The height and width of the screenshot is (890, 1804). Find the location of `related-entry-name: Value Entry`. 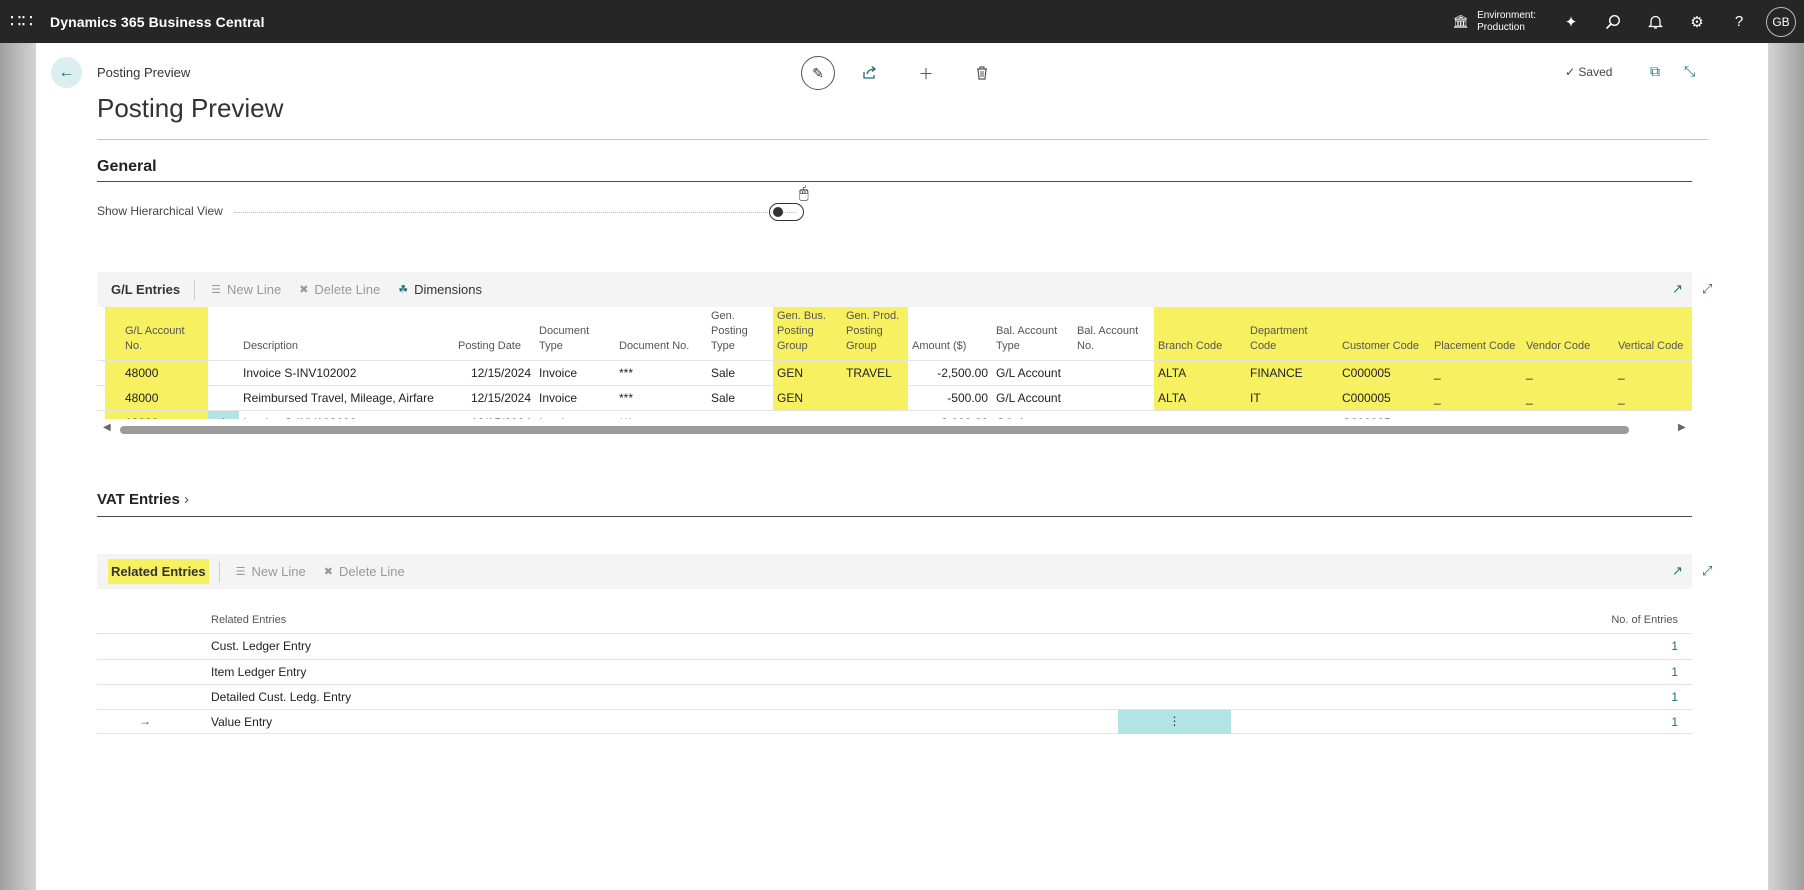

related-entry-name: Value Entry is located at coordinates (241, 722).